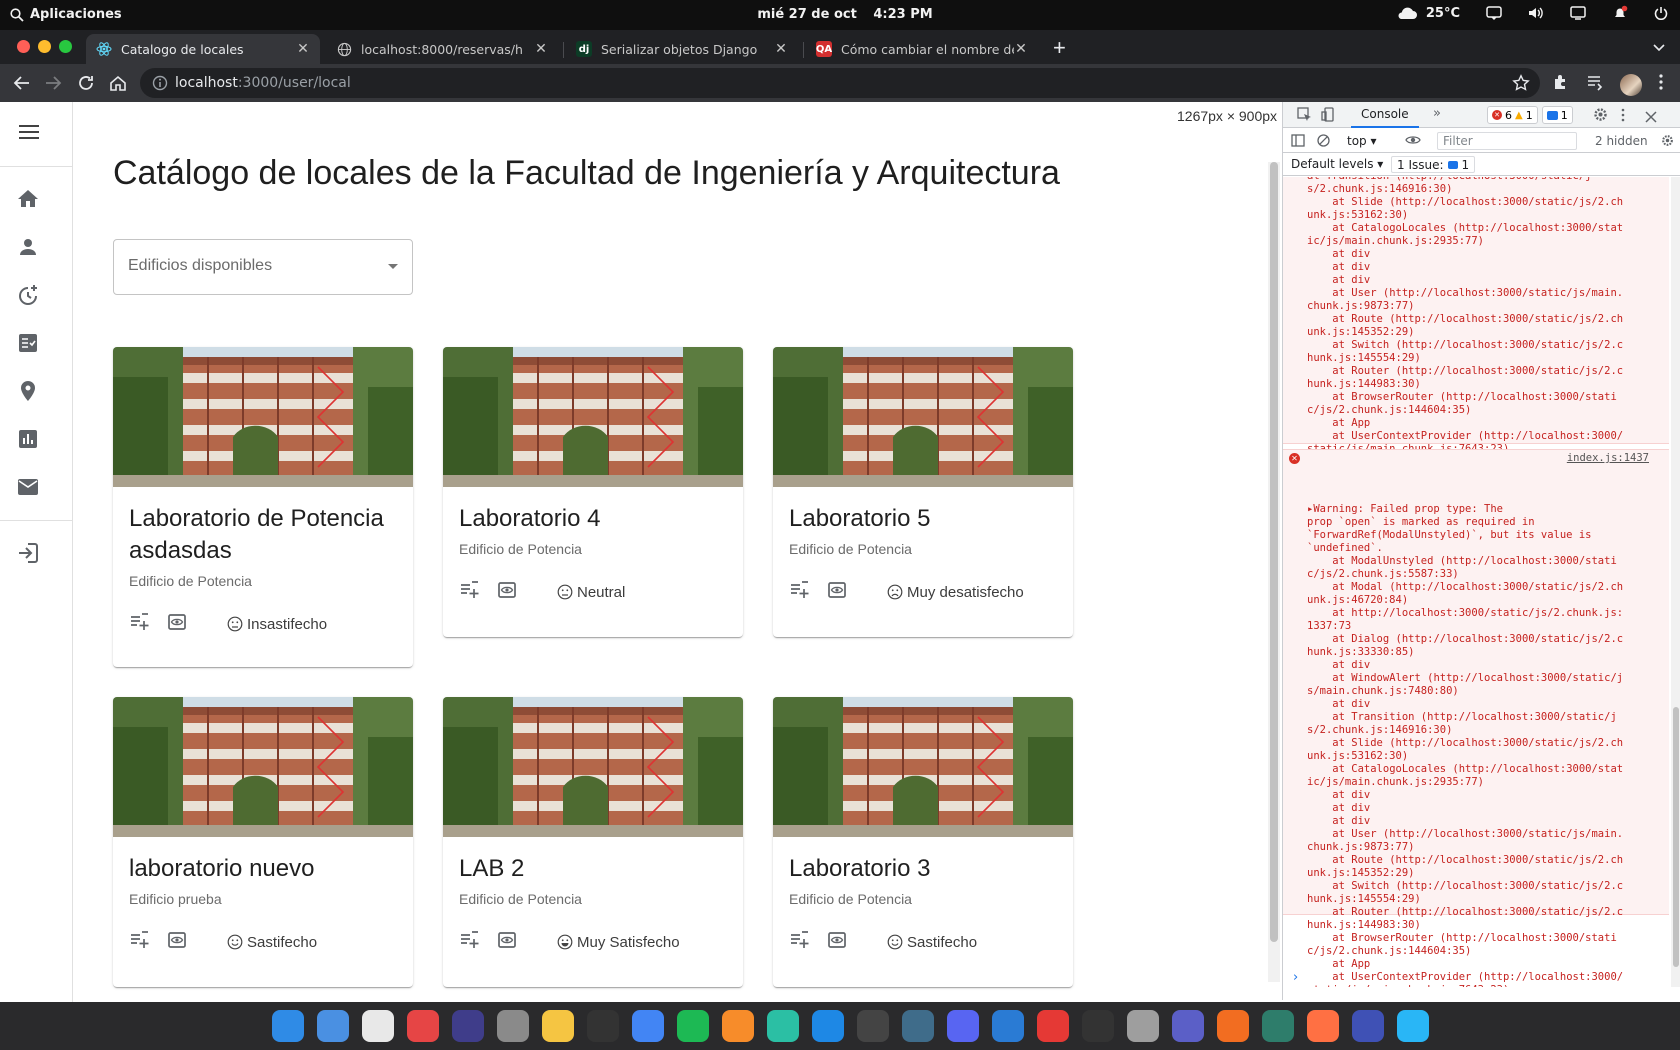 This screenshot has width=1680, height=1050. Describe the element at coordinates (1274, 552) in the screenshot. I see `page-scrollbar-thumb` at that location.